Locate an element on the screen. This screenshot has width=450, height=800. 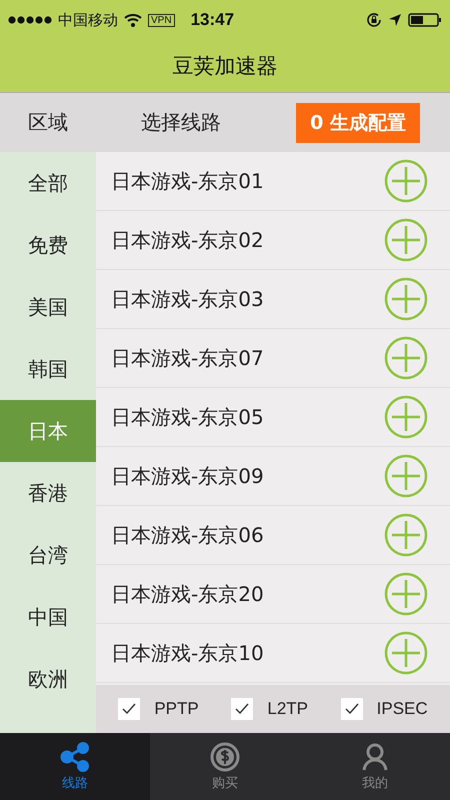
dollar-icon is located at coordinates (225, 757).